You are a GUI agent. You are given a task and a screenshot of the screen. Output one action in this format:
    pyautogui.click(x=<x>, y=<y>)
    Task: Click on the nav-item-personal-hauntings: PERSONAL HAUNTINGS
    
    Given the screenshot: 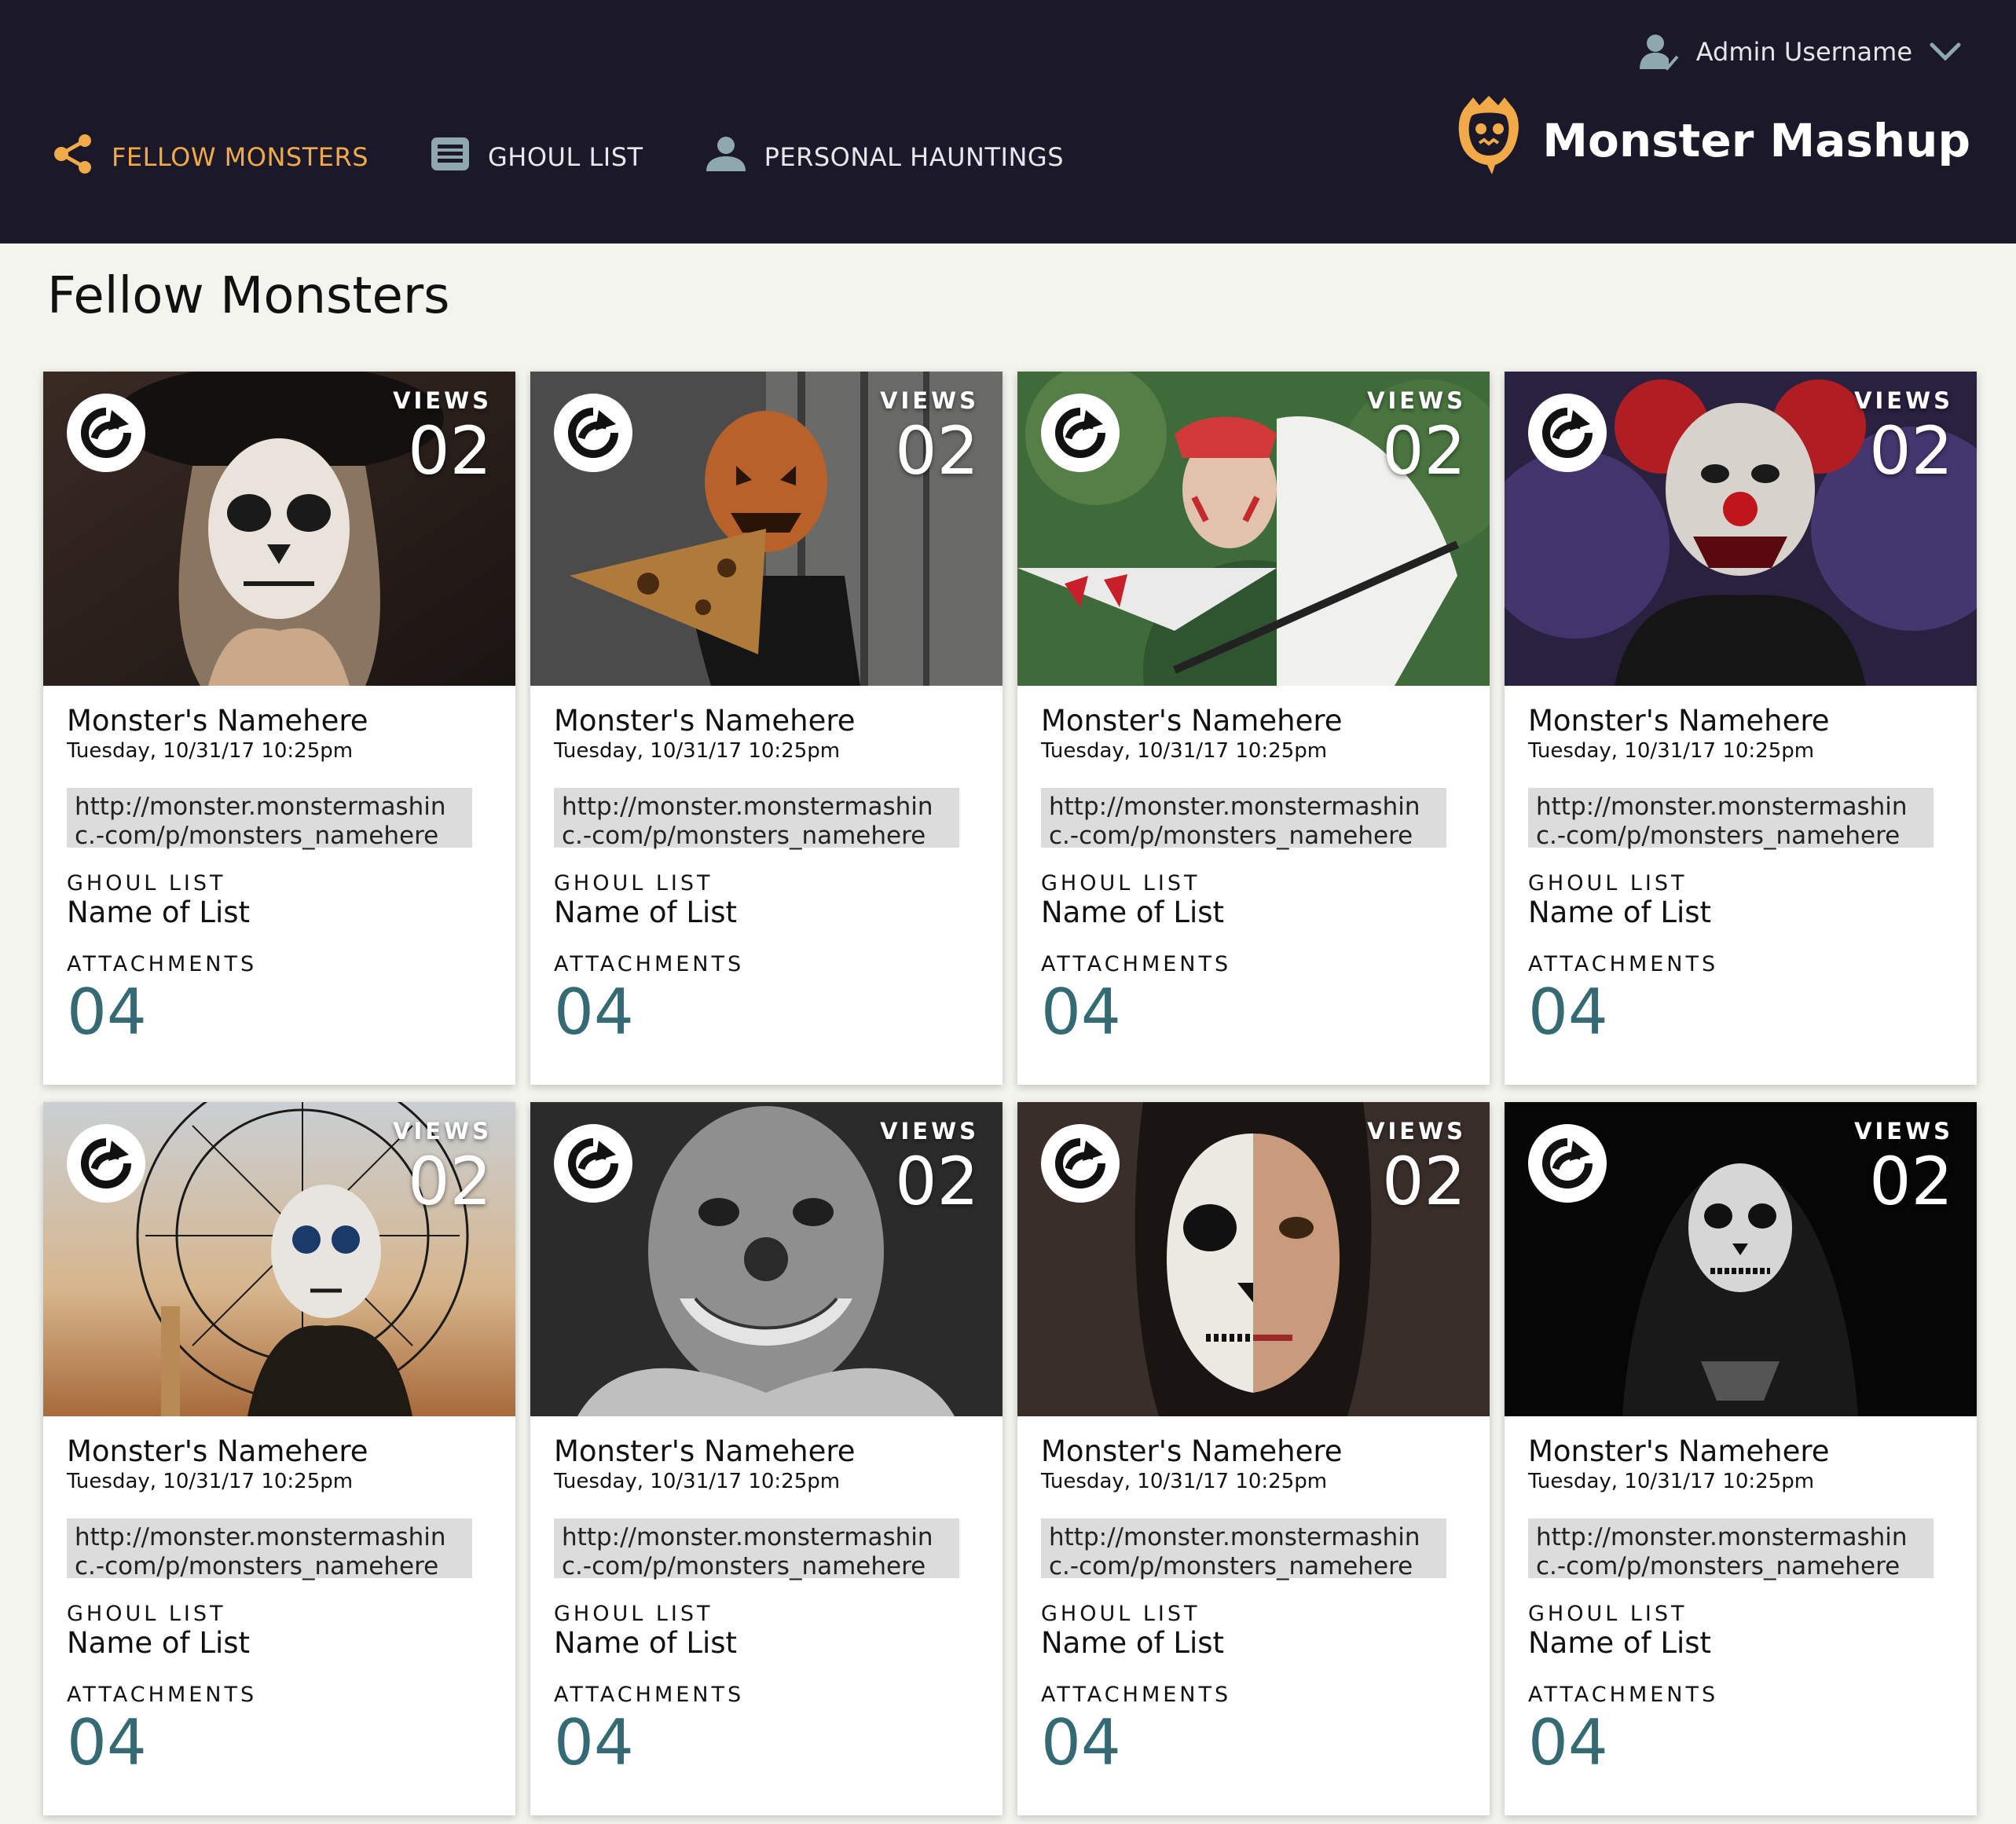 What is the action you would take?
    pyautogui.click(x=884, y=157)
    